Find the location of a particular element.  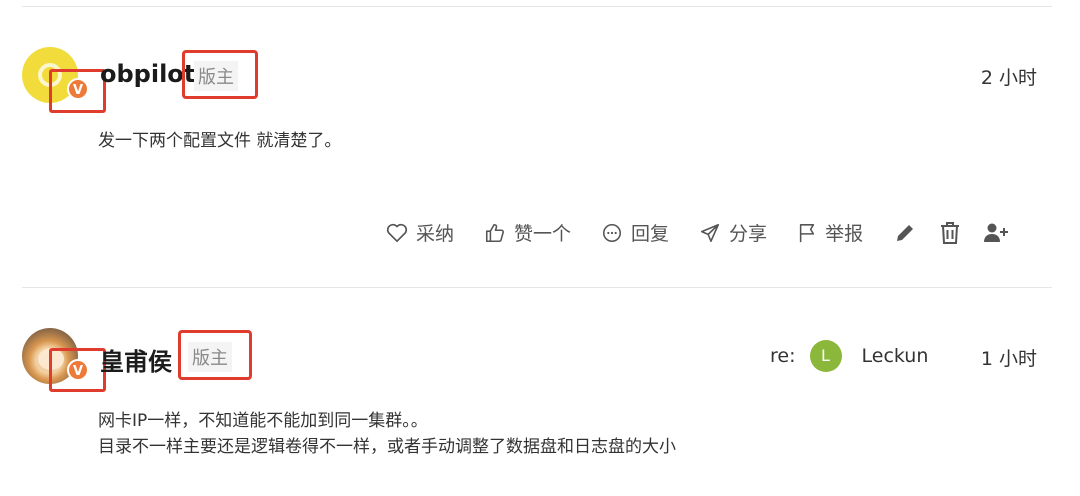

share-button: 分享 is located at coordinates (733, 232).